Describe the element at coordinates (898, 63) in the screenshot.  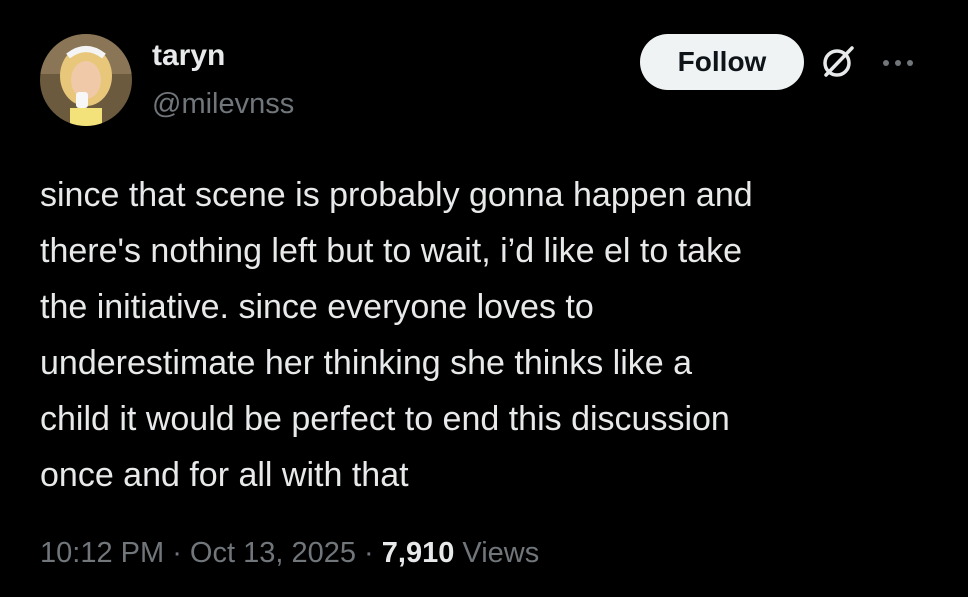
I see `more-options-icon` at that location.